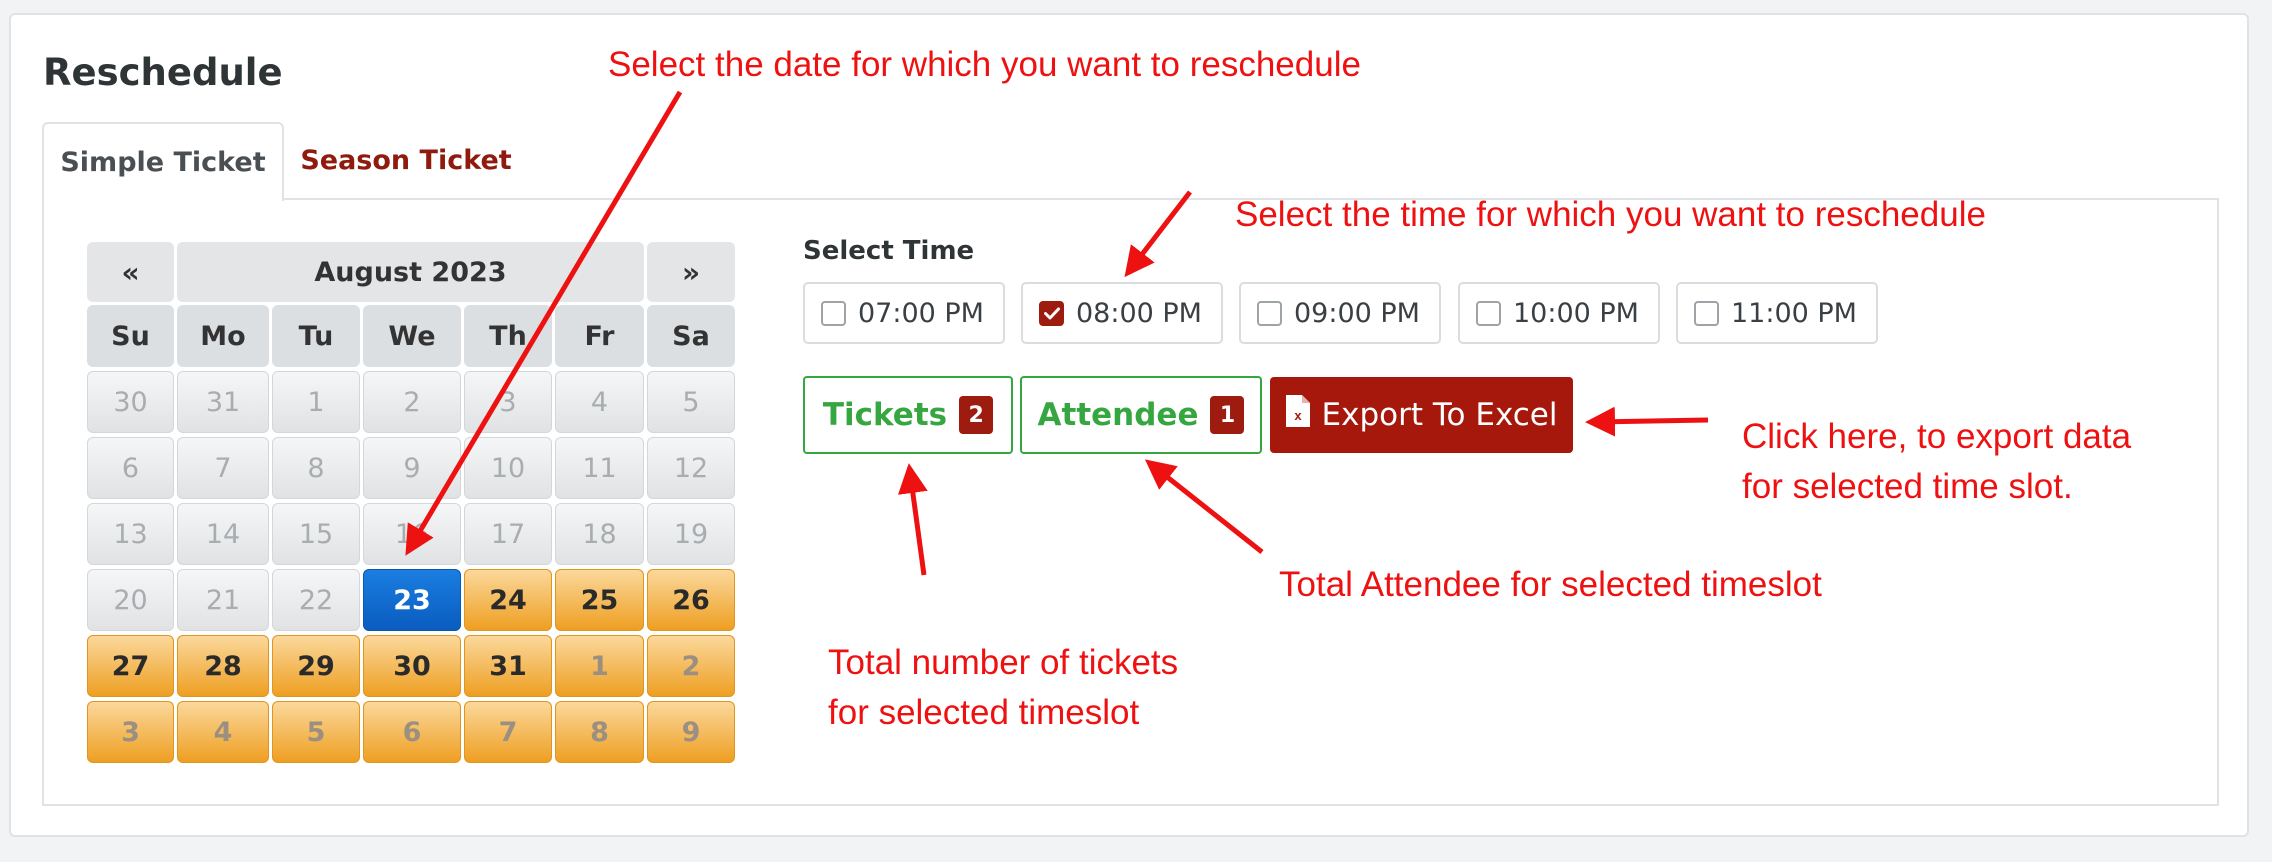 This screenshot has height=862, width=2272. What do you see at coordinates (599, 468) in the screenshot?
I see `calendar-day: 11` at bounding box center [599, 468].